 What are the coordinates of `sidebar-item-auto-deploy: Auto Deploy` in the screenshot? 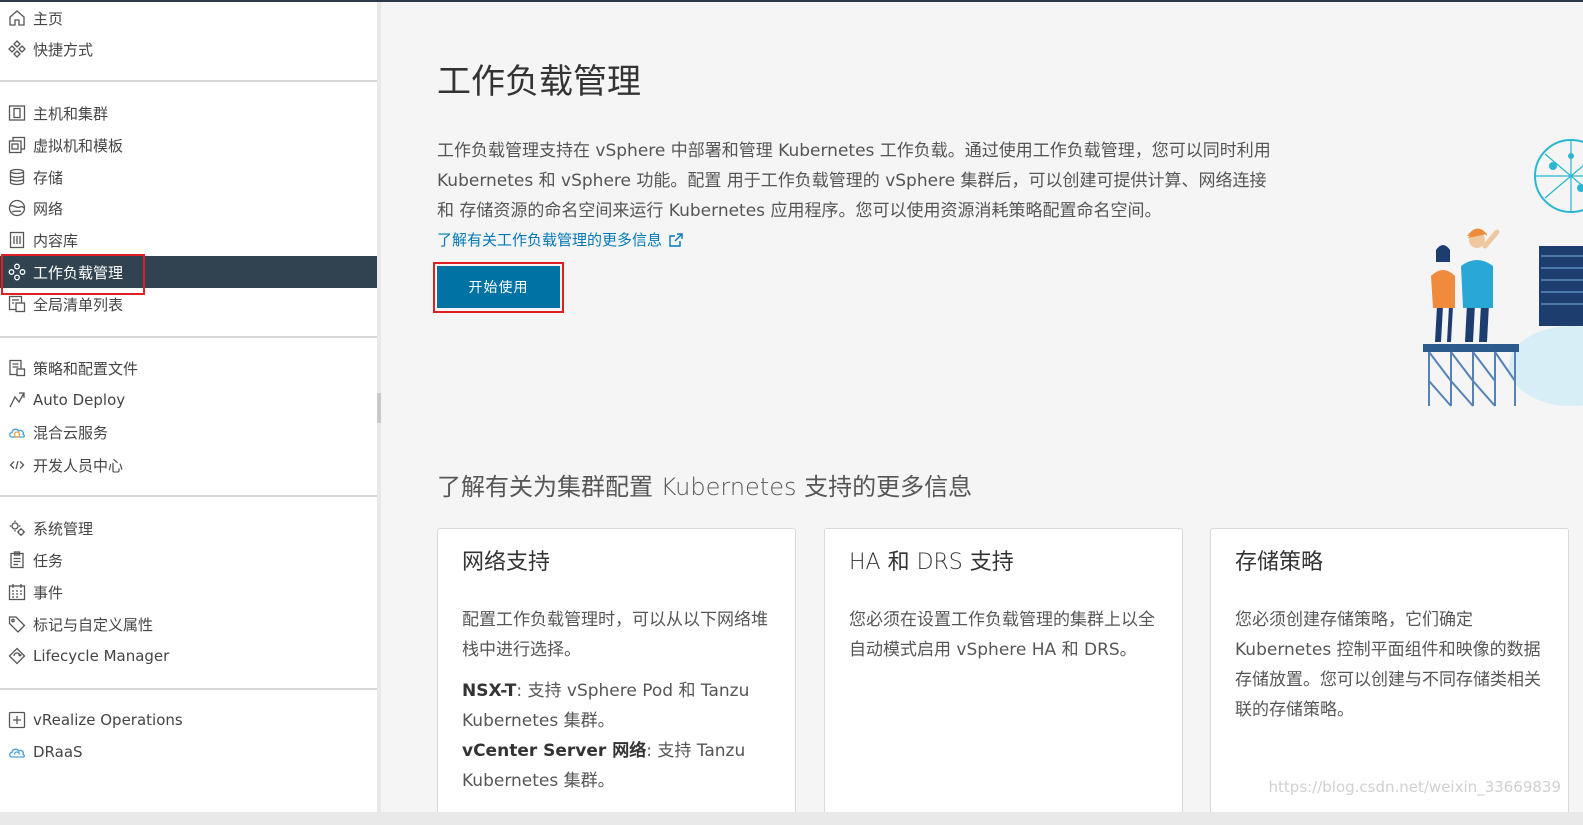 It's located at (188, 400).